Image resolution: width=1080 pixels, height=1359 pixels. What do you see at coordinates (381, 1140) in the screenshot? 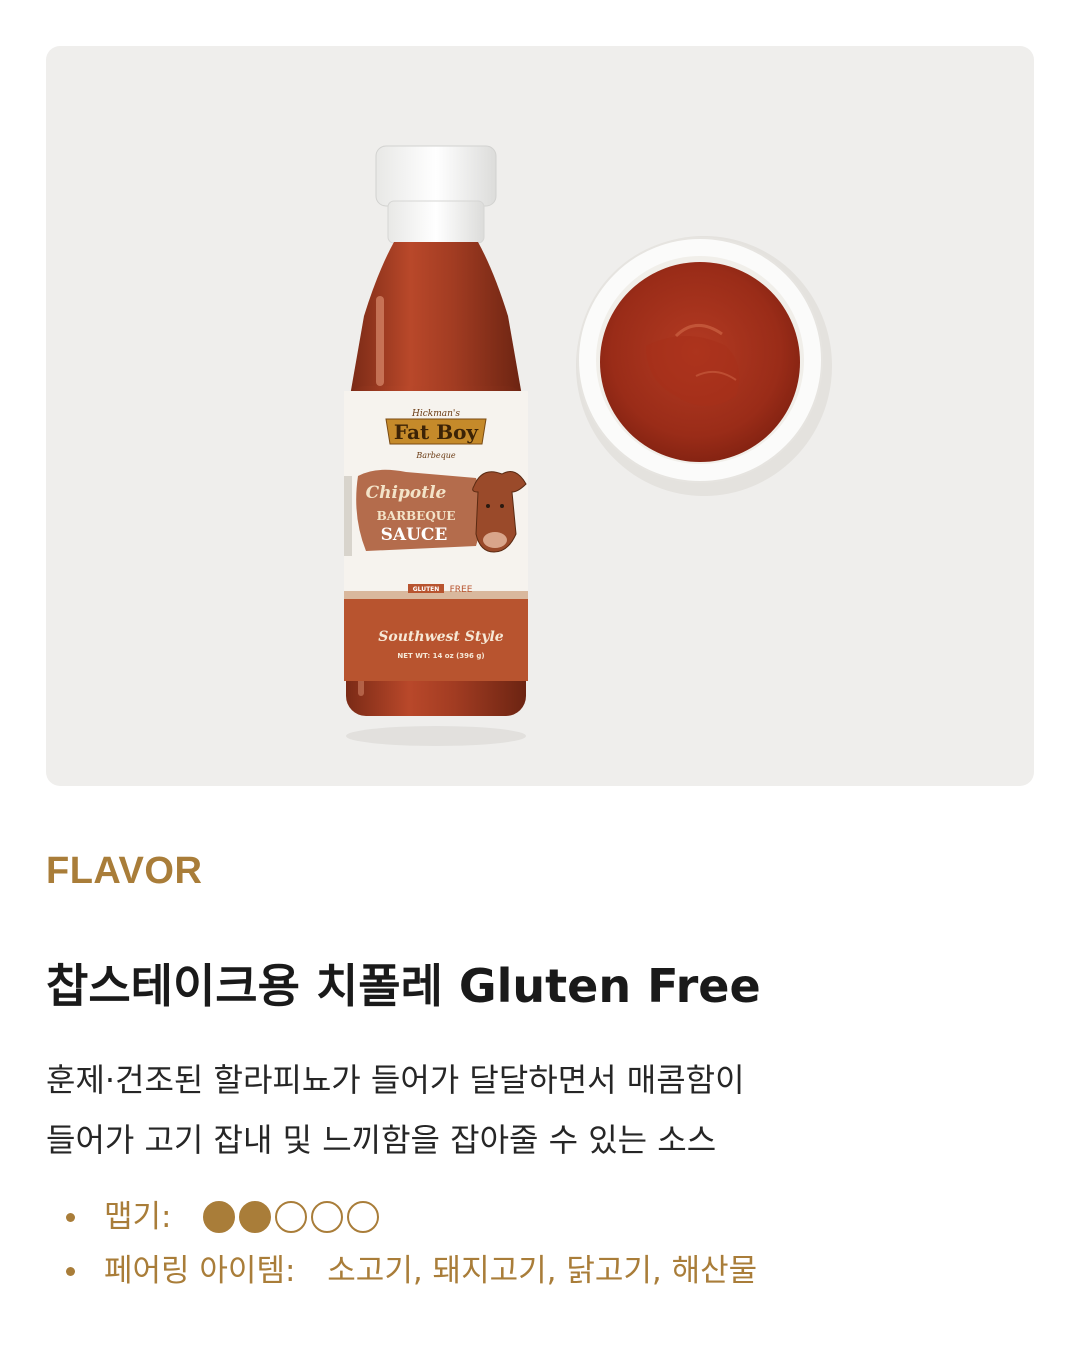
I see `description-line: 들어가 고기 잡내 및 느끼함을 잡아줄 수 있는 소스` at bounding box center [381, 1140].